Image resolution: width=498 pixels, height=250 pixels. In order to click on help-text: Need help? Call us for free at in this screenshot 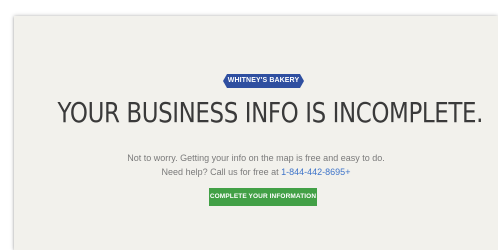, I will do `click(221, 172)`.